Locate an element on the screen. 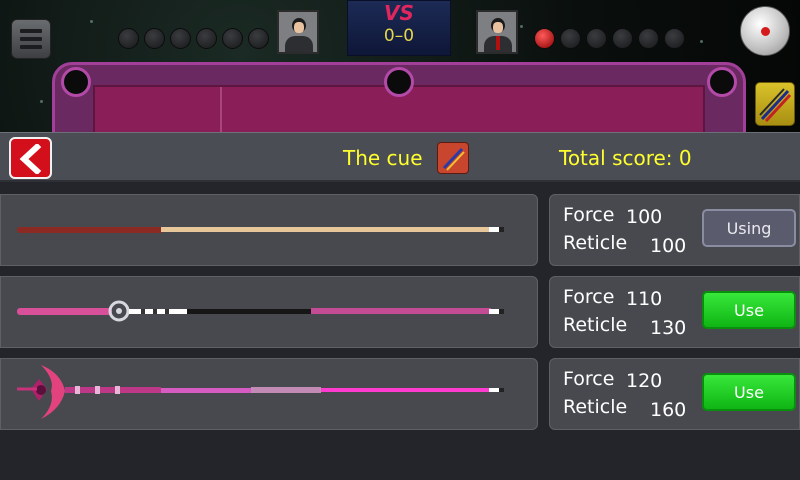  panel-title: The cue is located at coordinates (383, 158).